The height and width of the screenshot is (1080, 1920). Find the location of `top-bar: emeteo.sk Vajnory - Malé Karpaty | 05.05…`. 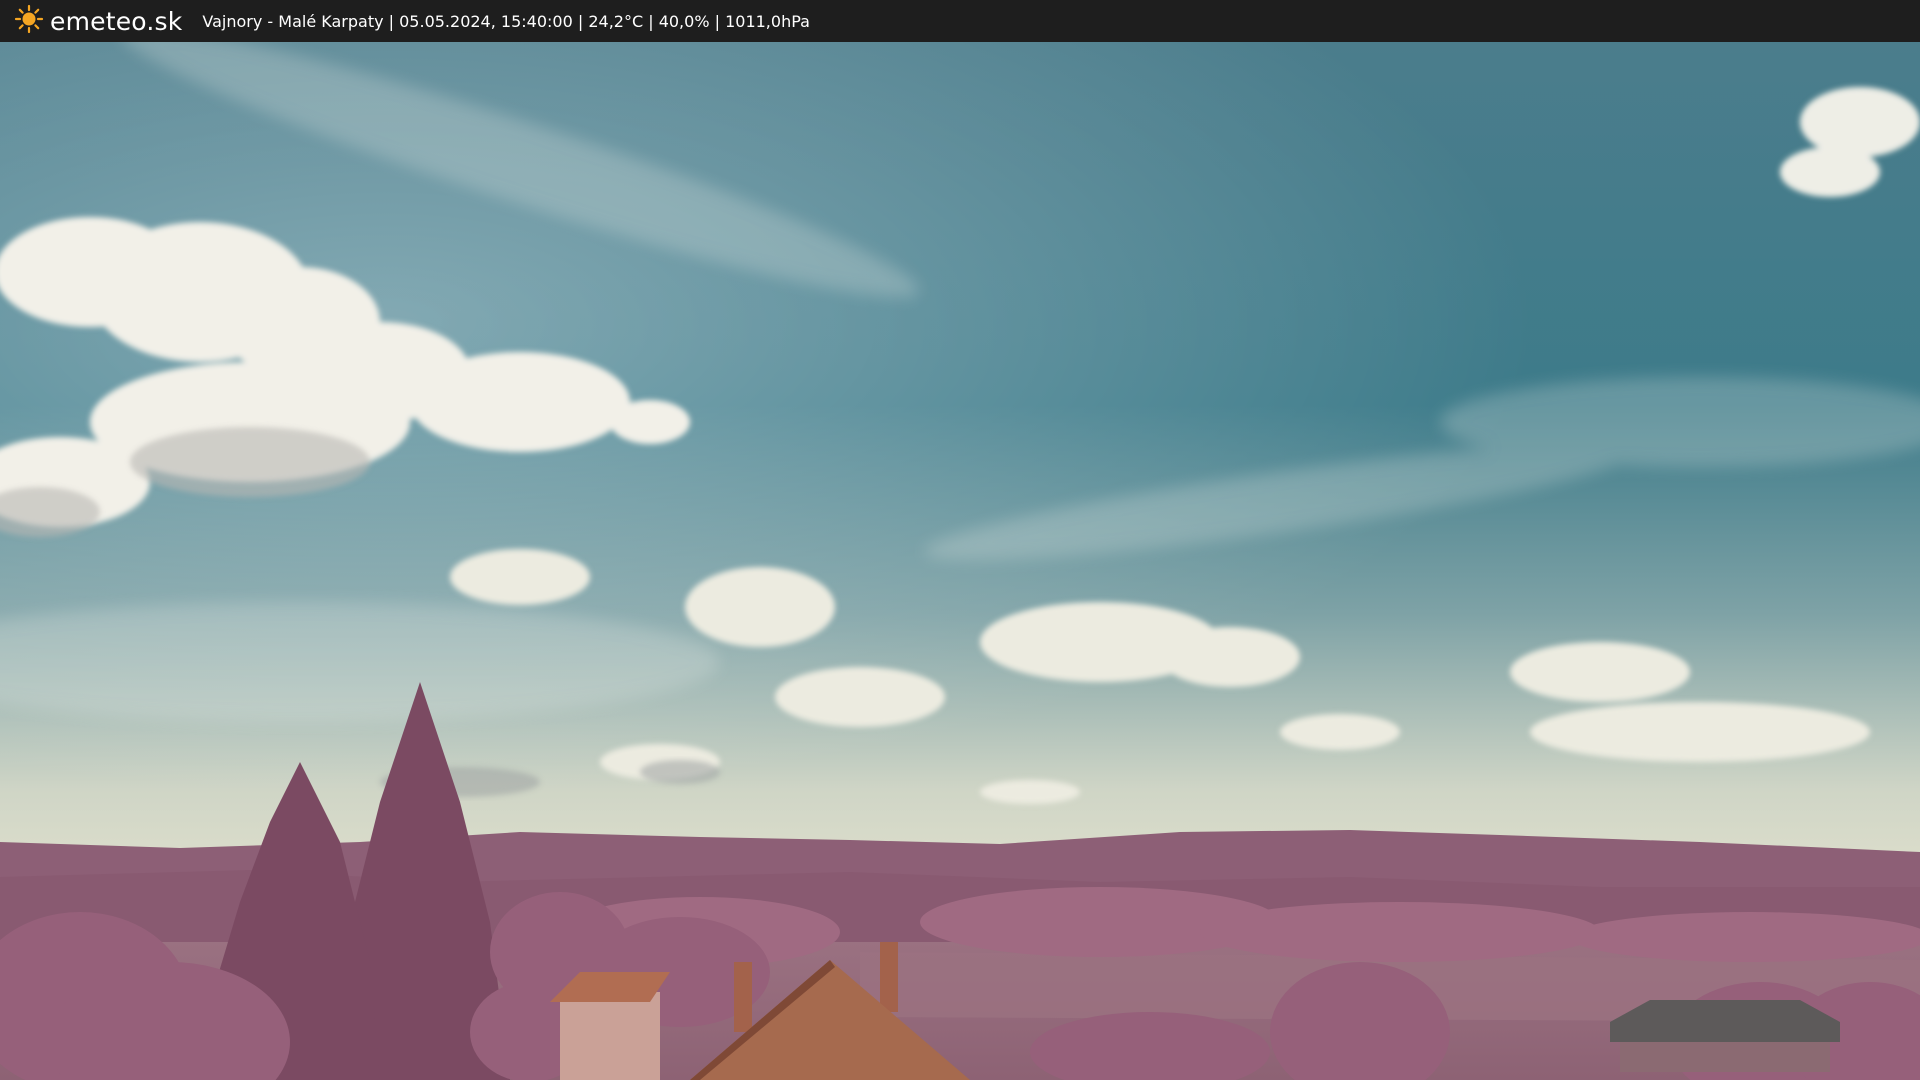

top-bar: emeteo.sk Vajnory - Malé Karpaty | 05.05… is located at coordinates (960, 21).